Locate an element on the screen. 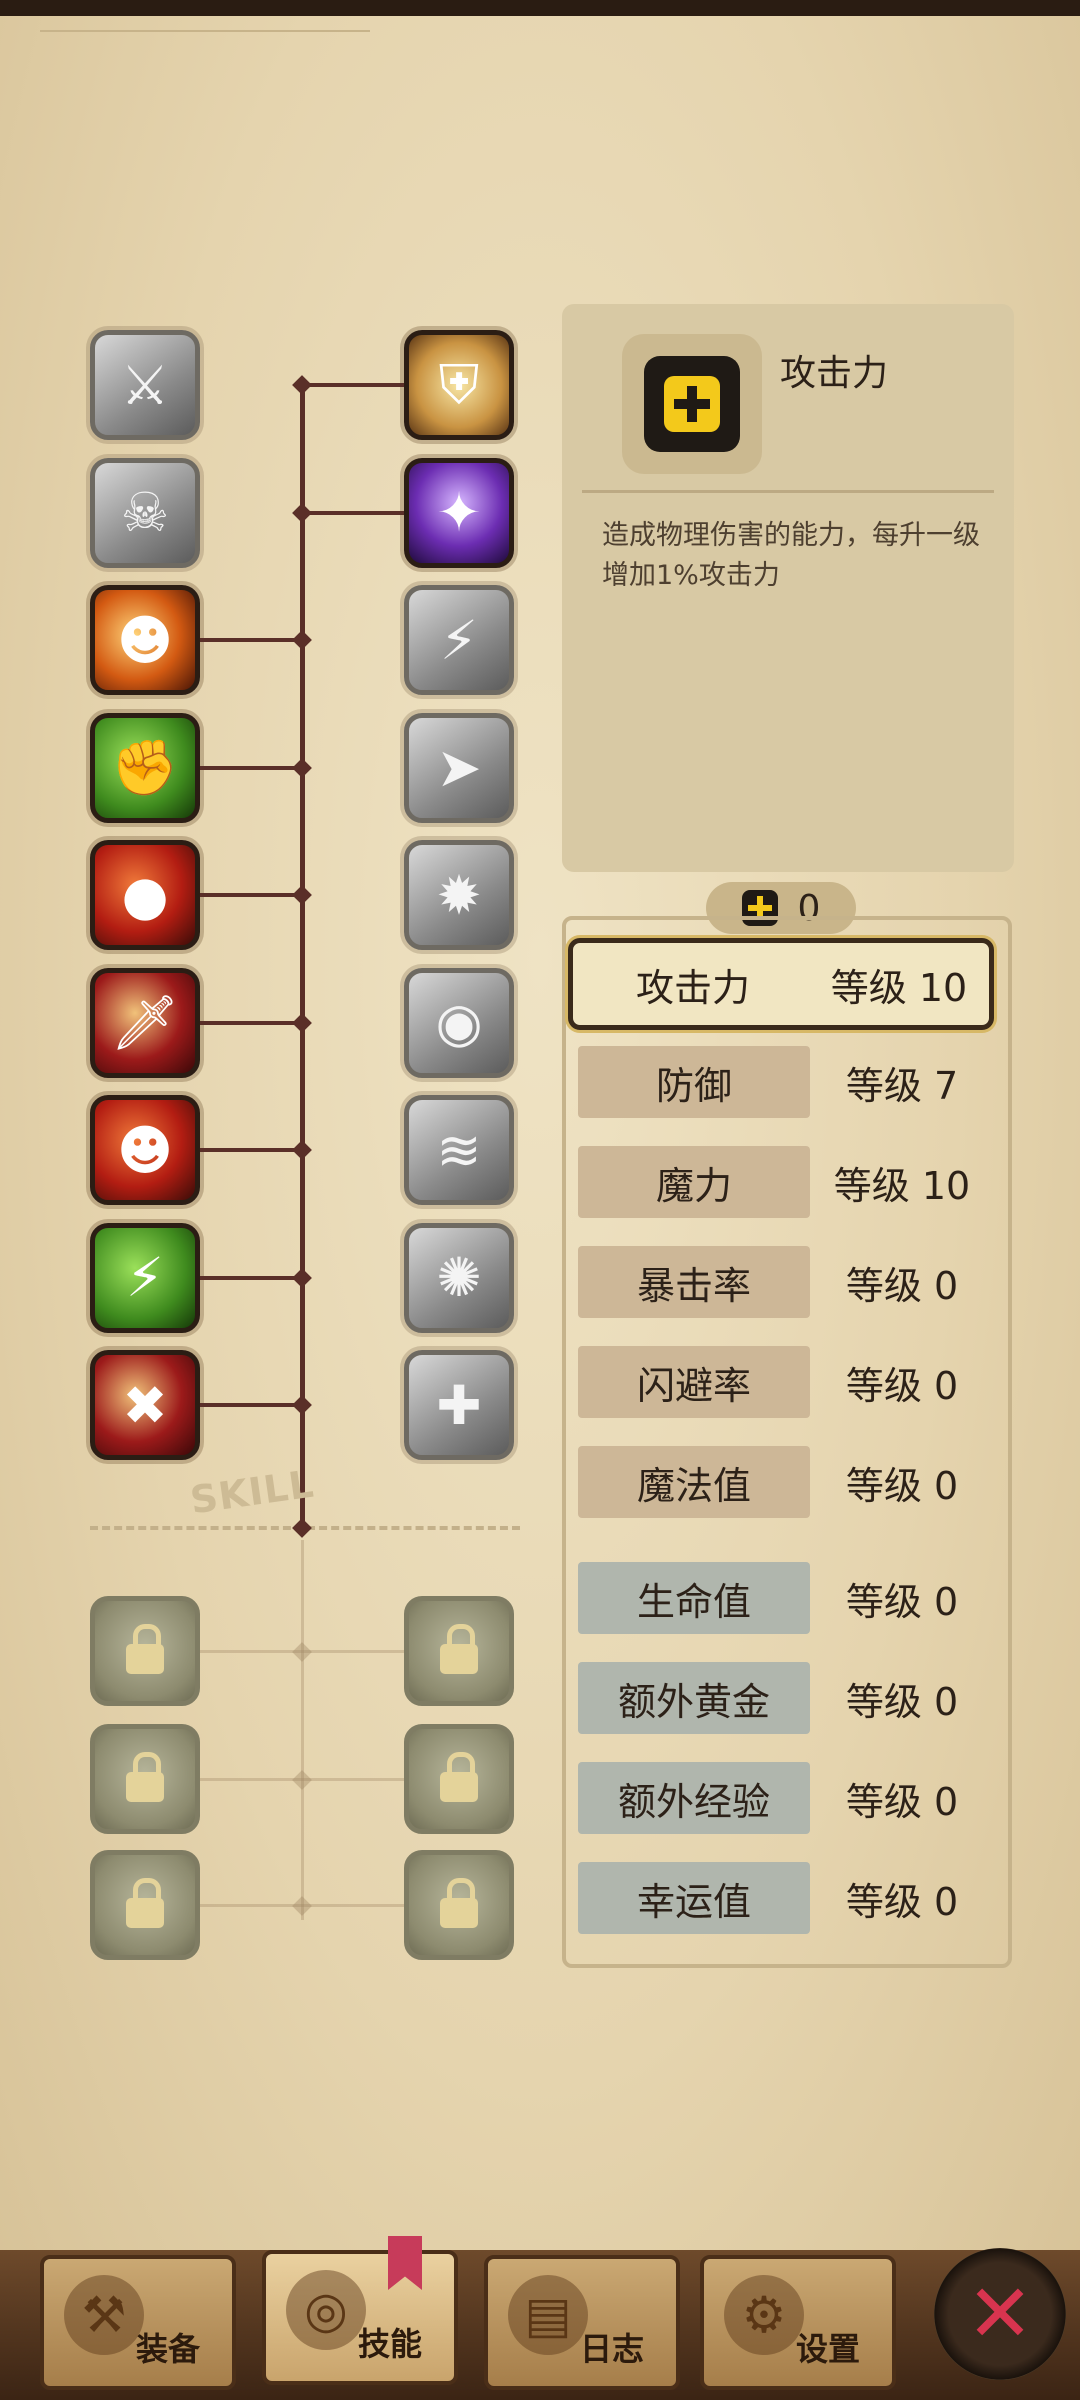  tab-settings: ⚙ 设置 is located at coordinates (798, 2322).